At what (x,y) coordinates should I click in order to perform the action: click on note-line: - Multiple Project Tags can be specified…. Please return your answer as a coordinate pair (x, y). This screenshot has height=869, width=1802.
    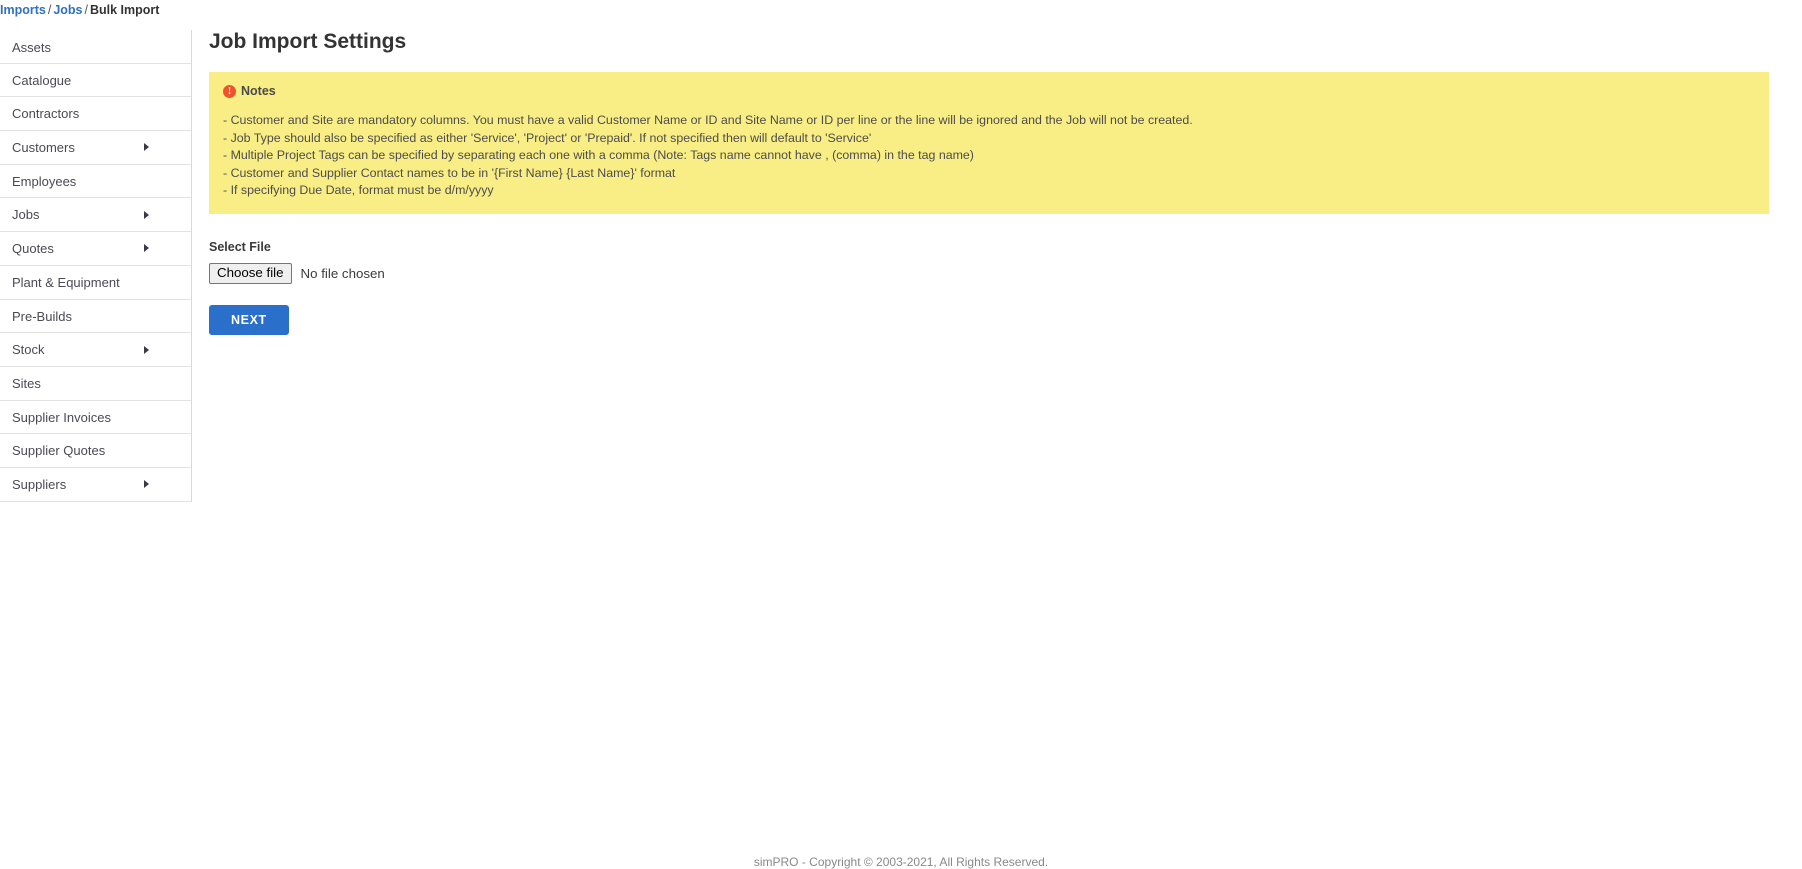
    Looking at the image, I should click on (598, 155).